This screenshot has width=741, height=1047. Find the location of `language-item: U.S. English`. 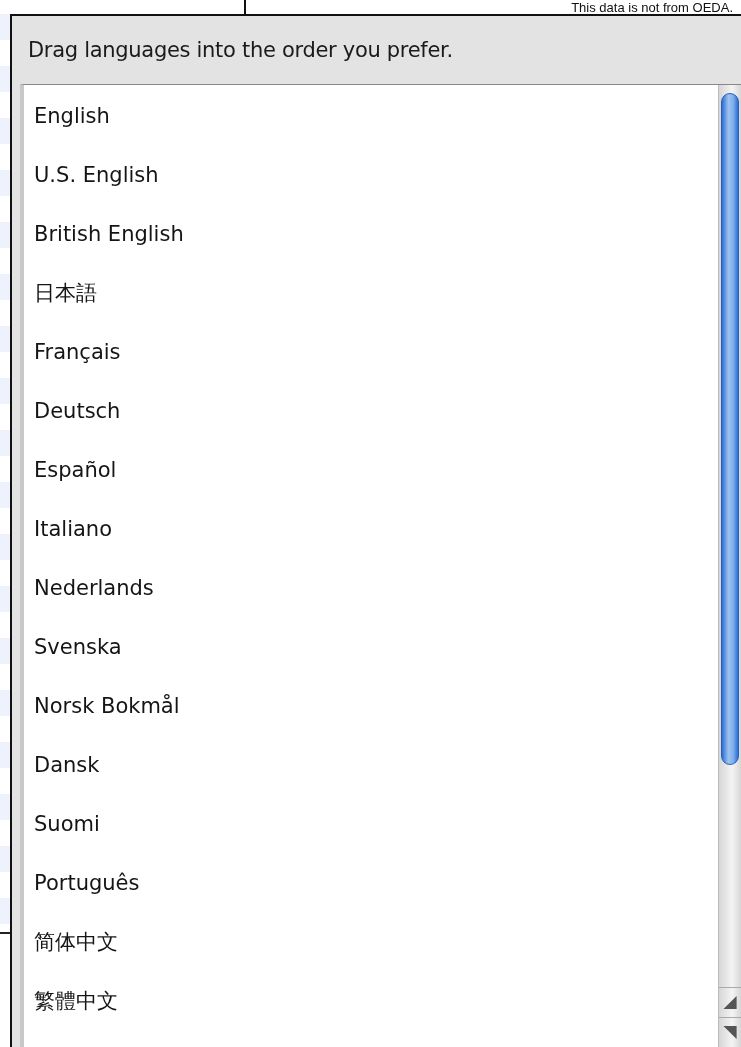

language-item: U.S. English is located at coordinates (371, 175).